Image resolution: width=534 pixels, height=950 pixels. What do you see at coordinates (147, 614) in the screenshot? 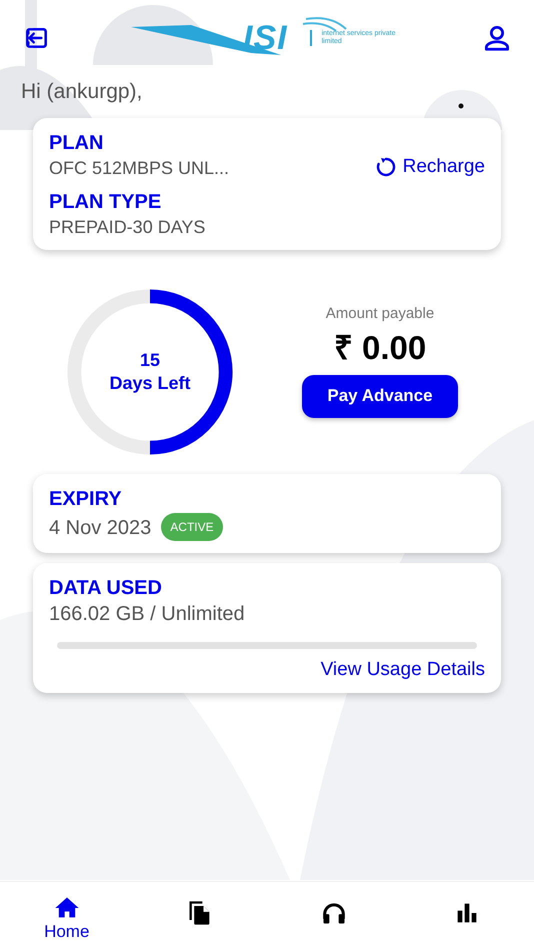
I see `data-used-value: 166.02 GB / Unlimited` at bounding box center [147, 614].